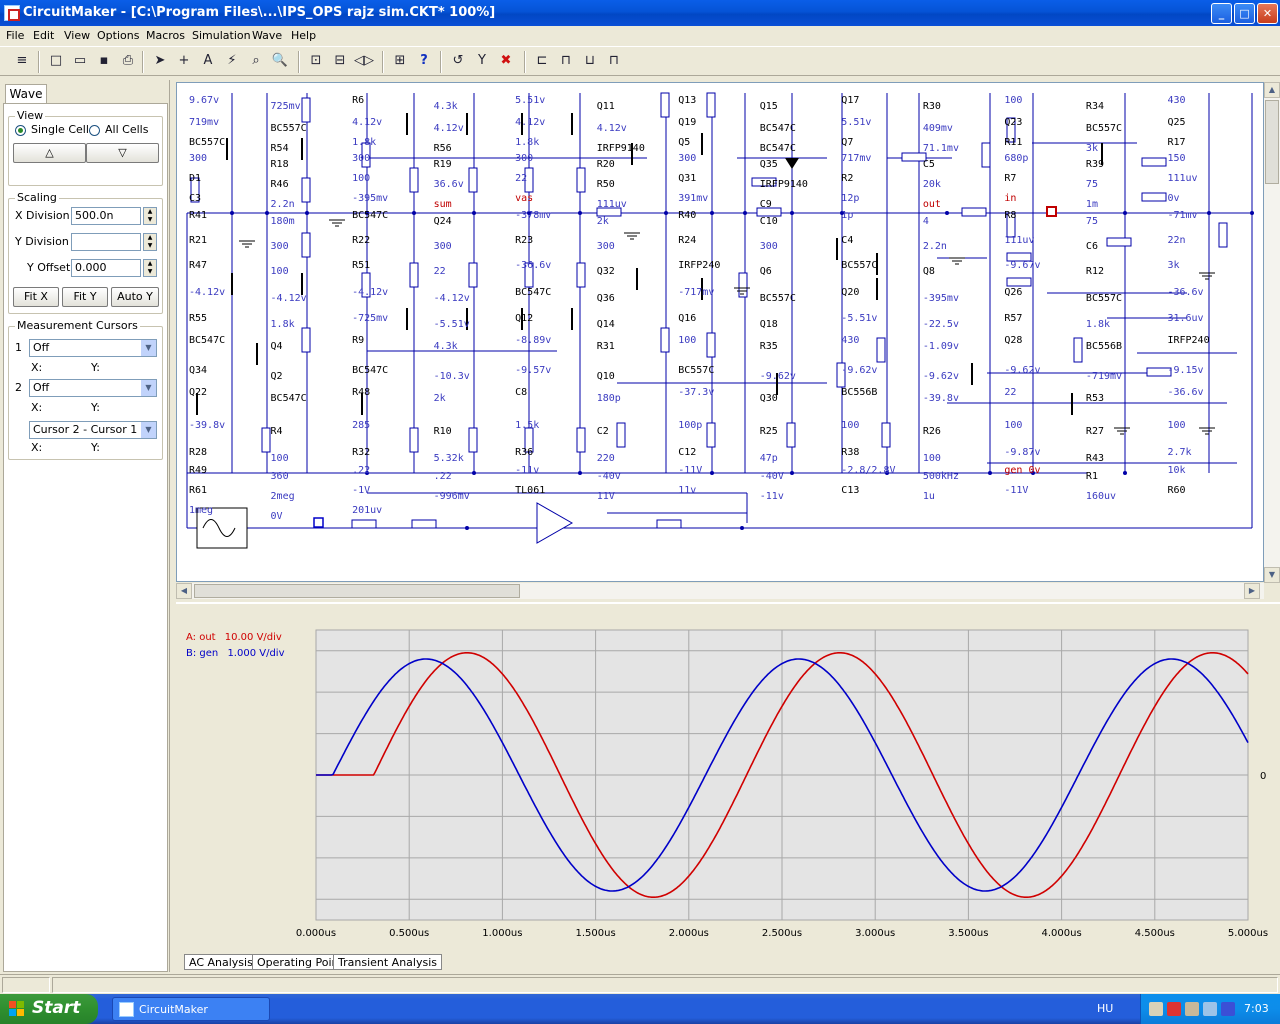  What do you see at coordinates (424, 61) in the screenshot?
I see `help-question-icon: ?` at bounding box center [424, 61].